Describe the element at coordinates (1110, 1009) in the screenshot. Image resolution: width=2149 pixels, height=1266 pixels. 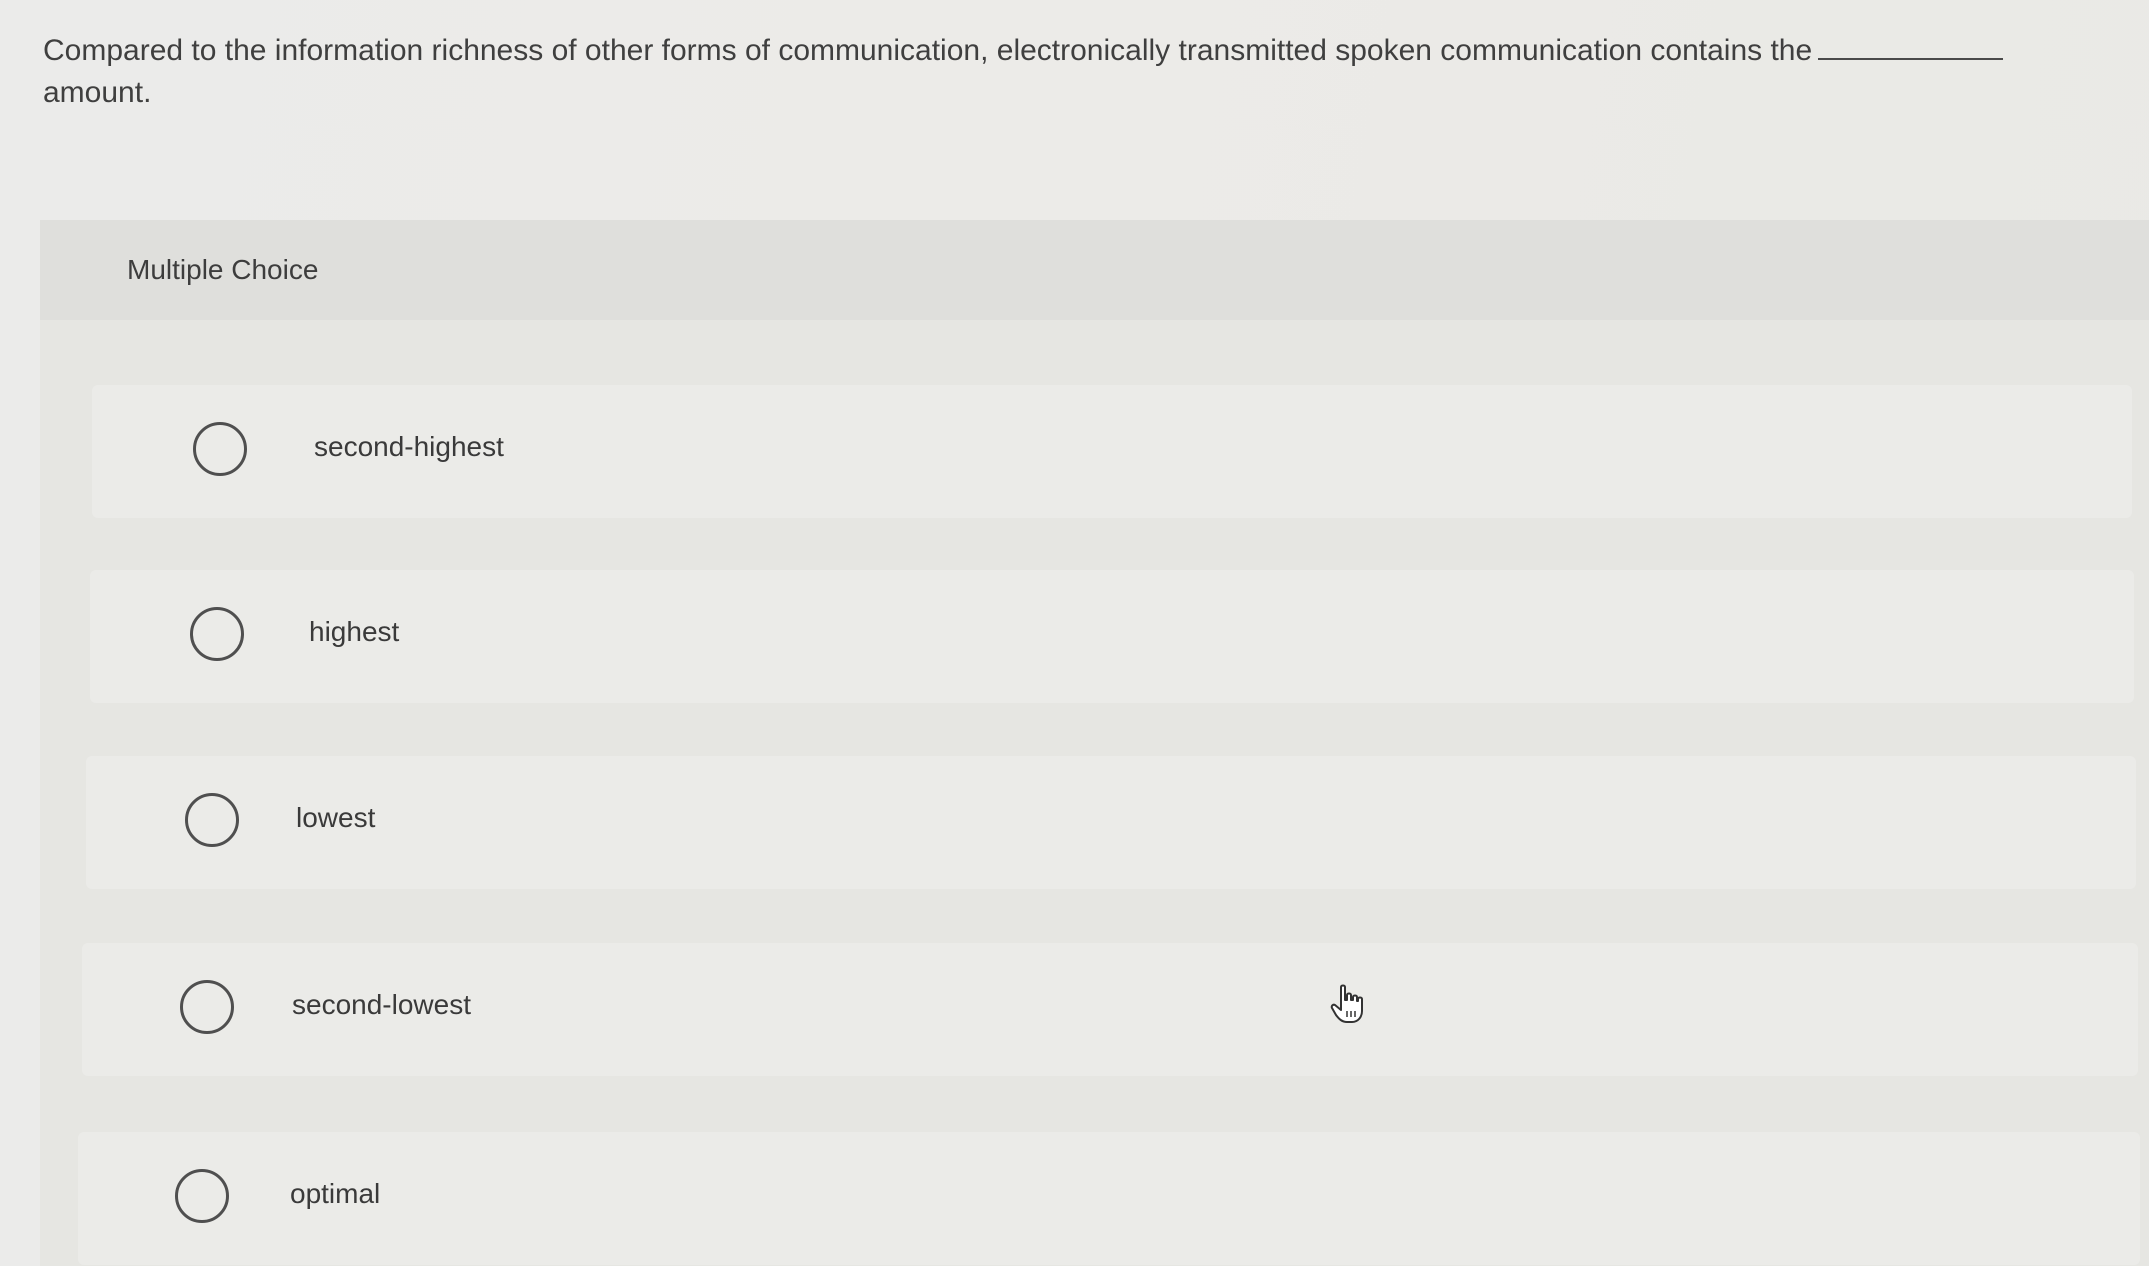
I see `option-second-lowest: second-lowest` at that location.